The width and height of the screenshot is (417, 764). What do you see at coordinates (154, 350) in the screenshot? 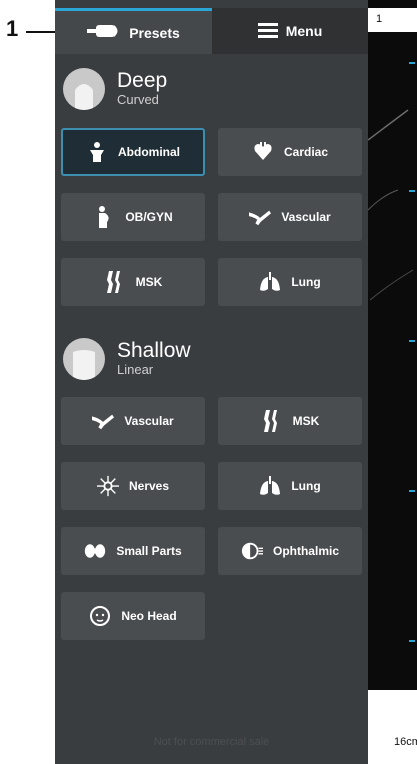
I see `group-title: Shallow` at bounding box center [154, 350].